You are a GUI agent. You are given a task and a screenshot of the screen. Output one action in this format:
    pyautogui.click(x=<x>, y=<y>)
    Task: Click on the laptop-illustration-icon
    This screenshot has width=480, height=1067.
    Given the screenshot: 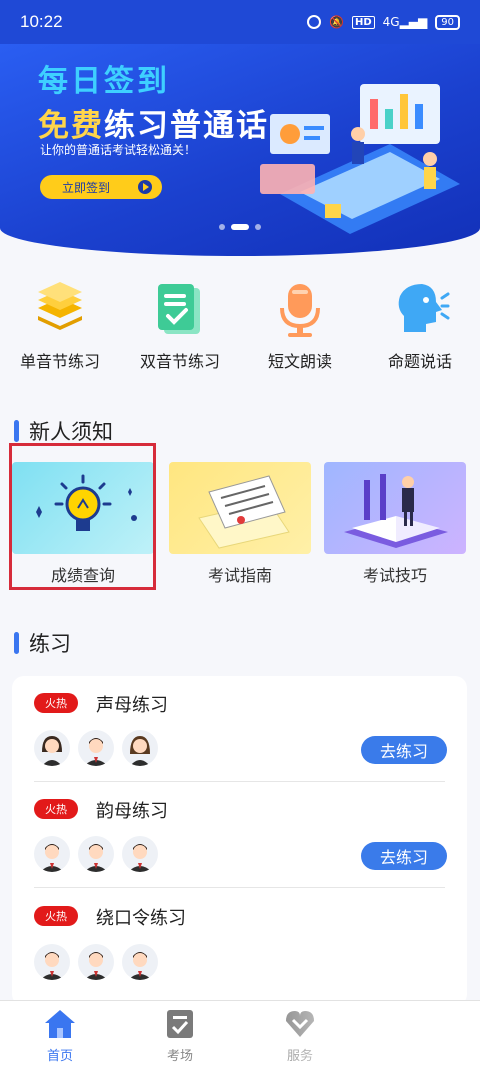 What is the action you would take?
    pyautogui.click(x=360, y=159)
    